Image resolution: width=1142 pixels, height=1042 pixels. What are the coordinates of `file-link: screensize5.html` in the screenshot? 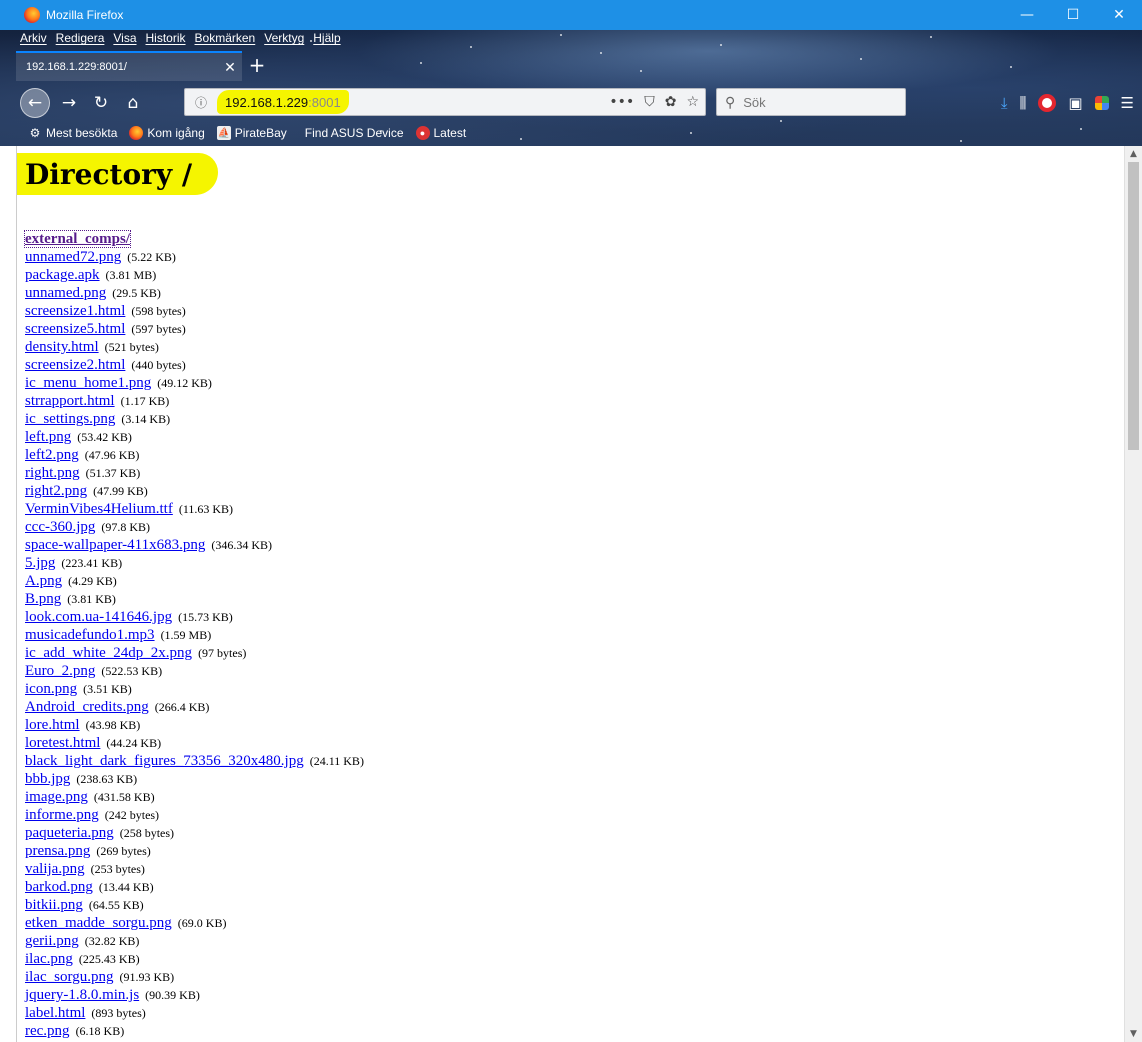 It's located at (75, 329).